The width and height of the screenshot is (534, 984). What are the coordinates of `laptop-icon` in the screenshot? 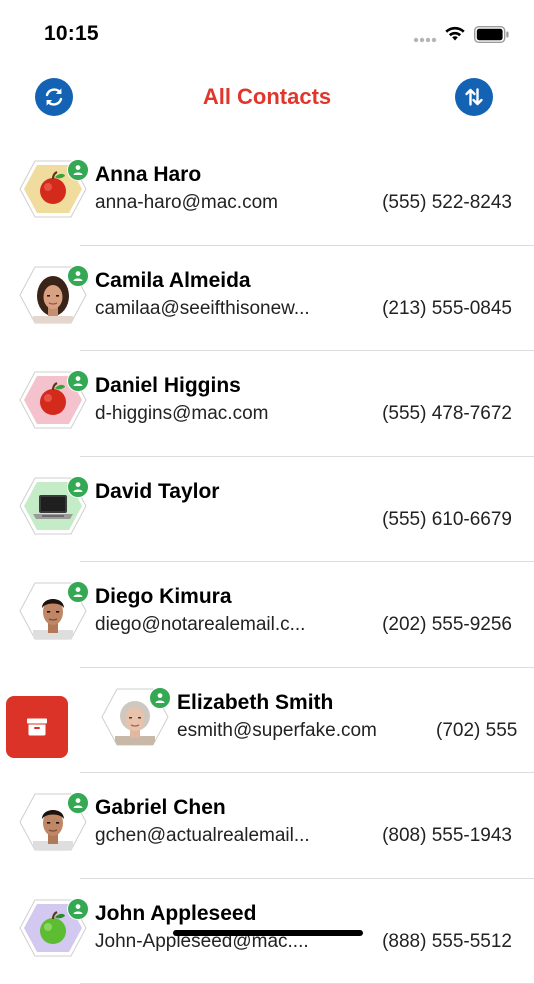 It's located at (53, 507).